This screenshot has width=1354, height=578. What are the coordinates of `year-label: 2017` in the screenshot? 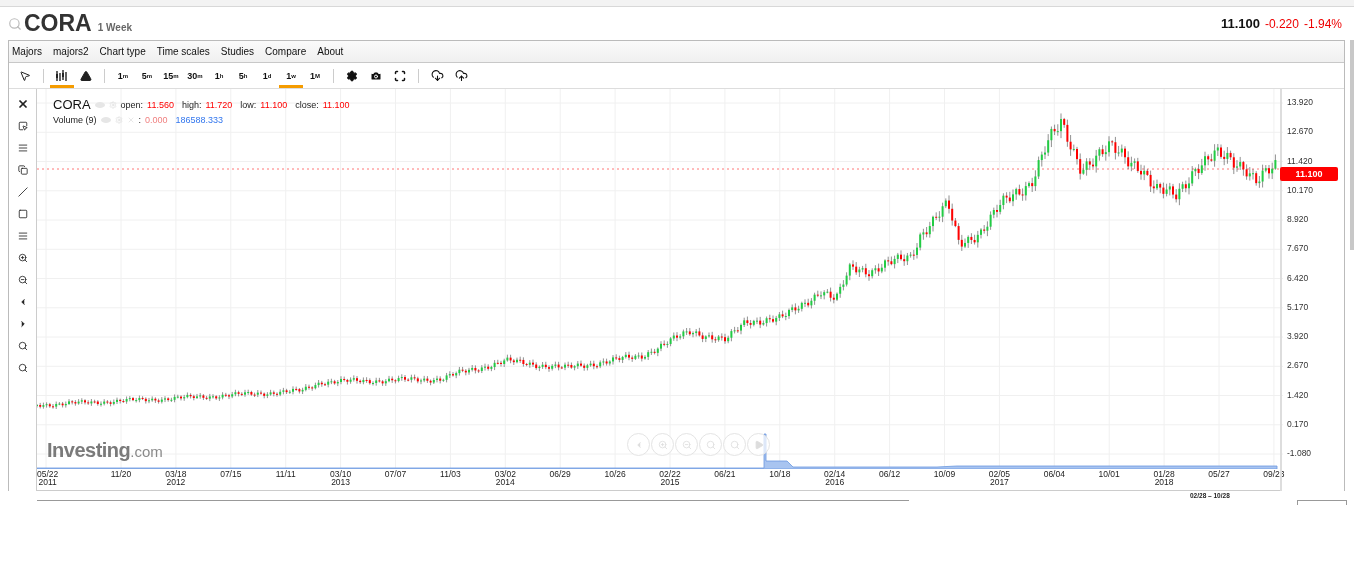 It's located at (999, 482).